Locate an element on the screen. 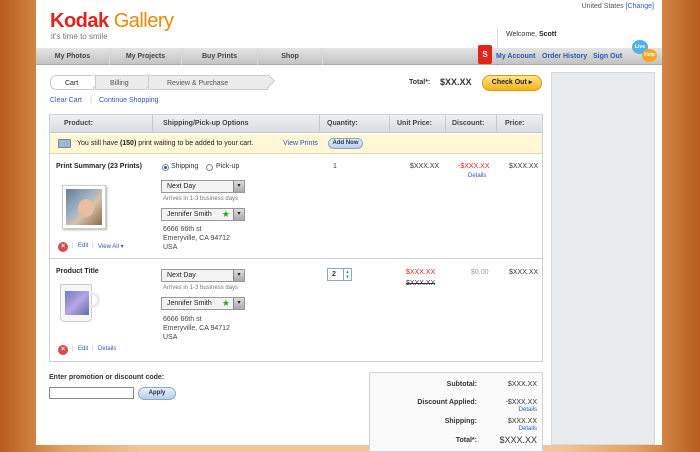 The height and width of the screenshot is (452, 700). mug-photo is located at coordinates (77, 303).